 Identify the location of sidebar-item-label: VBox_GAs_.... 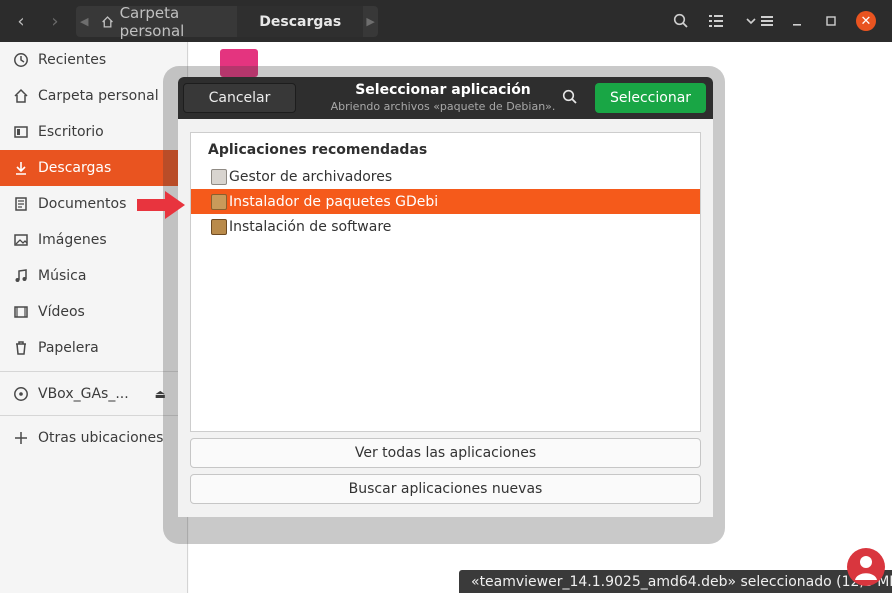
(83, 394).